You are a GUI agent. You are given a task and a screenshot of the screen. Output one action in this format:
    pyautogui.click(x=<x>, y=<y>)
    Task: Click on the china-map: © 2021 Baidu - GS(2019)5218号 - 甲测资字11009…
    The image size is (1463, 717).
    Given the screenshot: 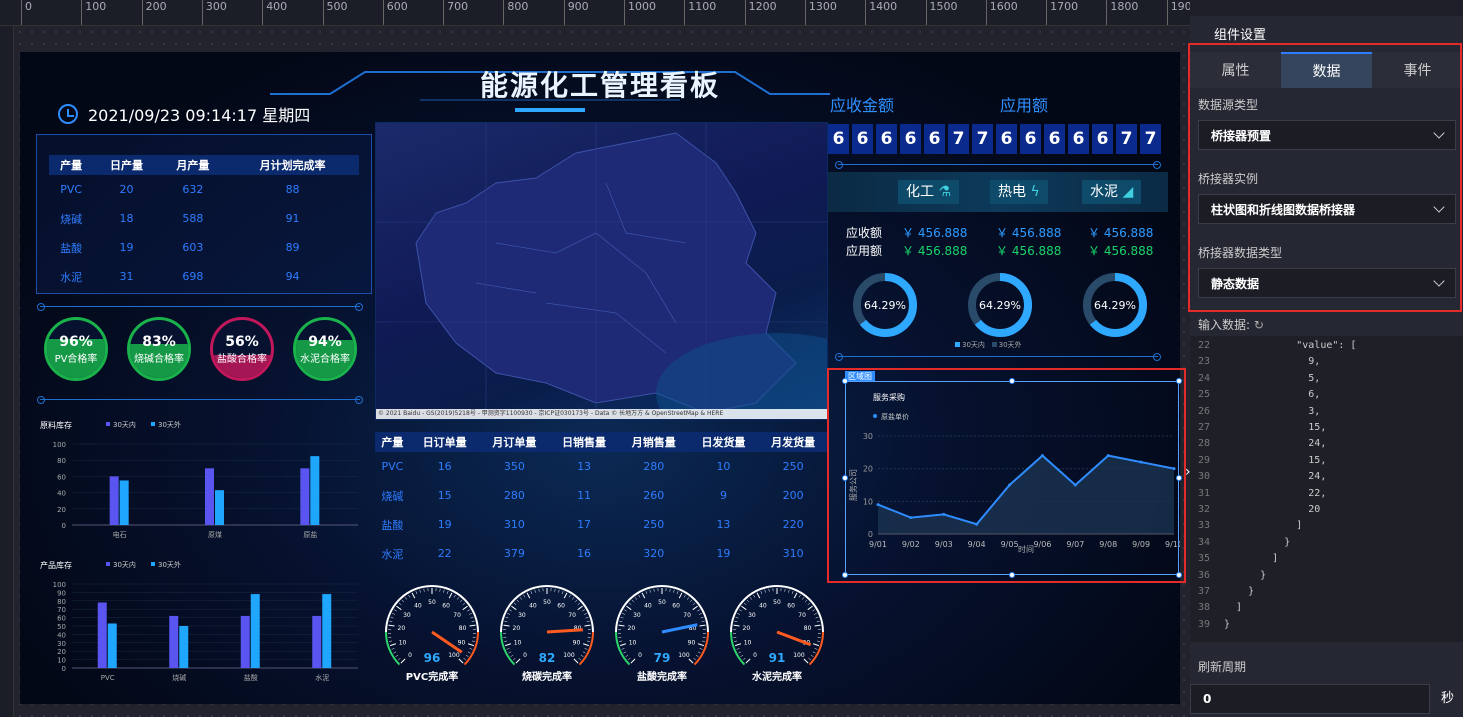 What is the action you would take?
    pyautogui.click(x=601, y=271)
    